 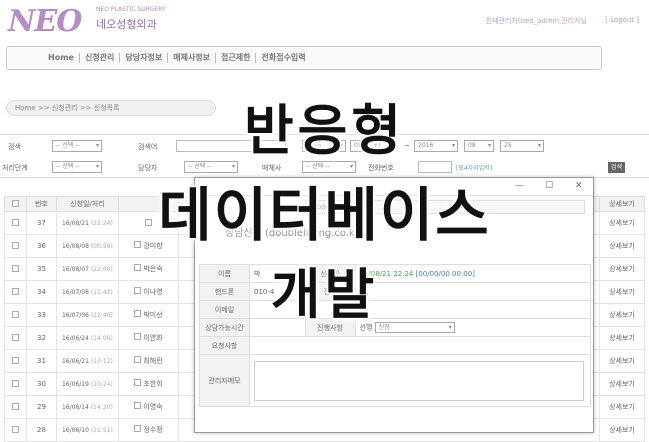 What do you see at coordinates (87, 384) in the screenshot?
I see `row-date-cell: 16/06/19 (10:24)` at bounding box center [87, 384].